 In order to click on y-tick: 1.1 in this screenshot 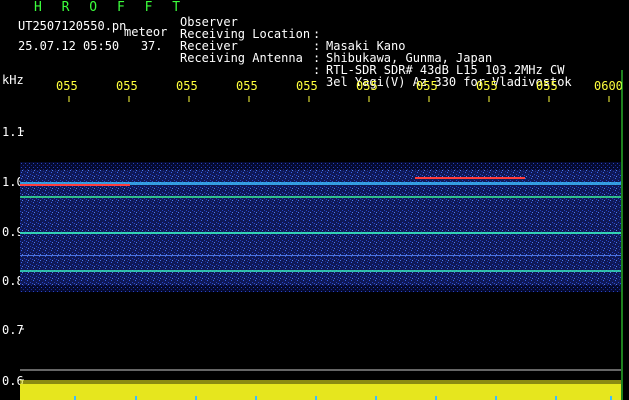, I will do `click(13, 132)`.